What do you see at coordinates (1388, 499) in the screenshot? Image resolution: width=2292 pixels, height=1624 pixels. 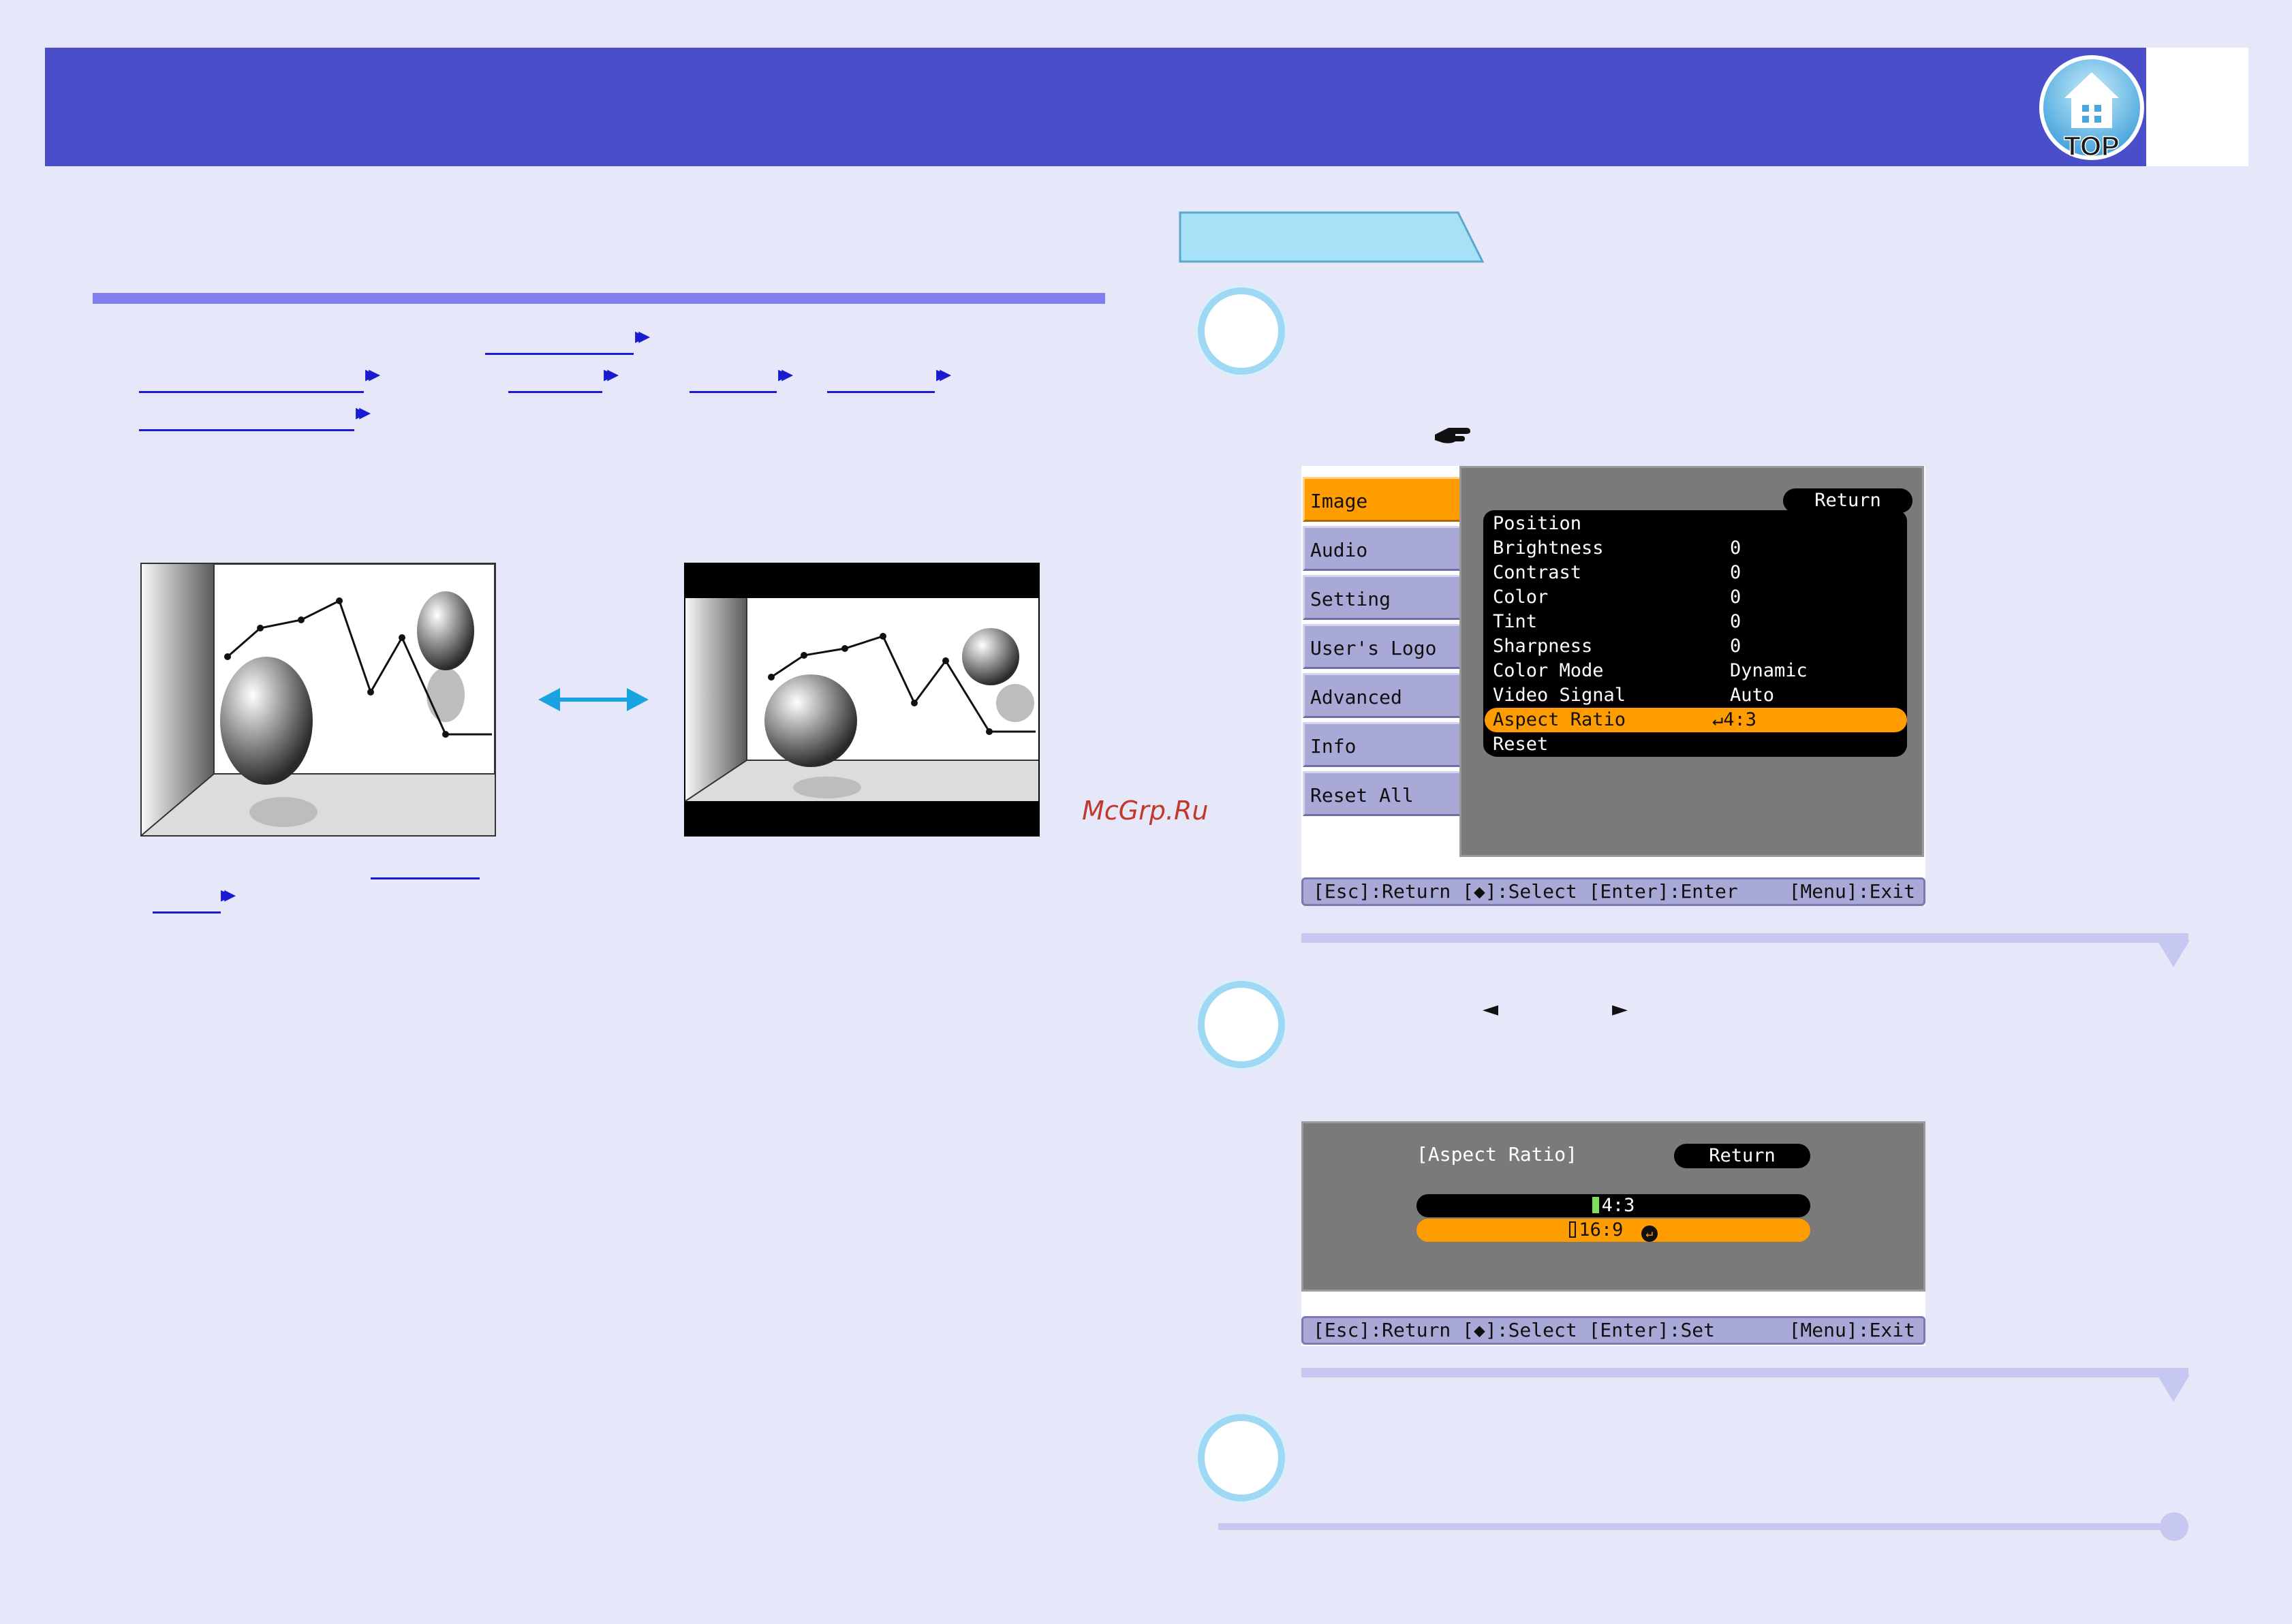 I see `menu-tab-image: Image` at bounding box center [1388, 499].